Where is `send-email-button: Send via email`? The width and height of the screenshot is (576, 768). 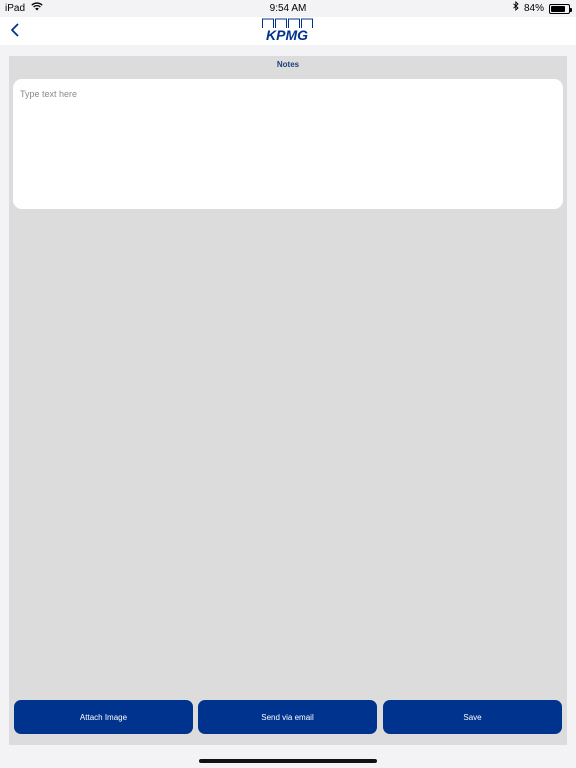
send-email-button: Send via email is located at coordinates (287, 717).